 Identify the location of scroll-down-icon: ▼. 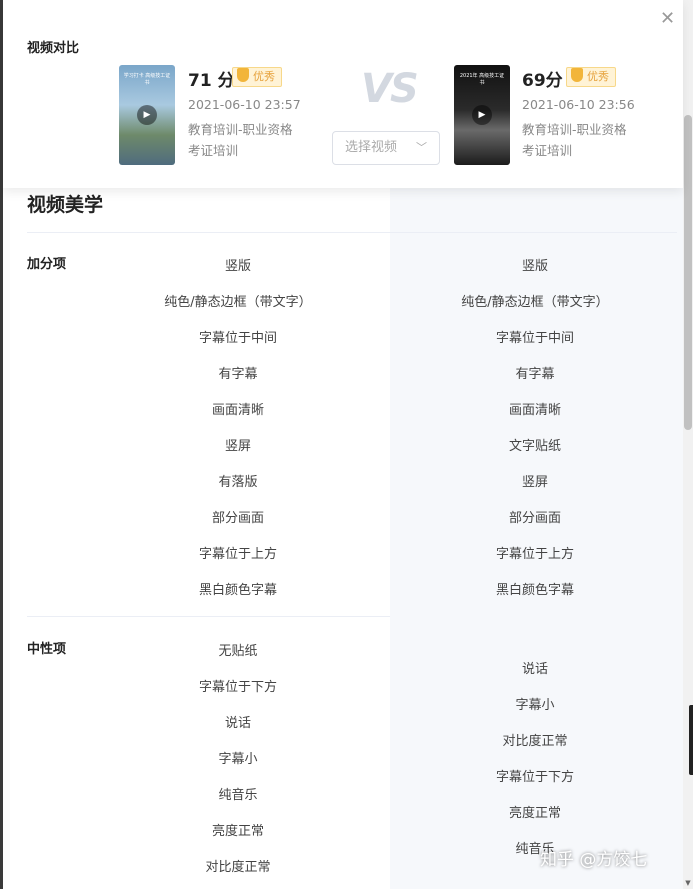
(688, 883).